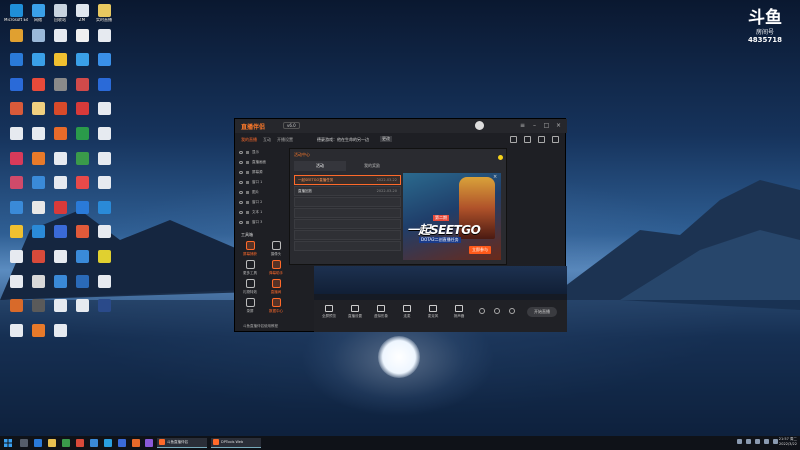 This screenshot has height=450, width=800. I want to click on tool-button: 屏幕捕获, so click(250, 249).